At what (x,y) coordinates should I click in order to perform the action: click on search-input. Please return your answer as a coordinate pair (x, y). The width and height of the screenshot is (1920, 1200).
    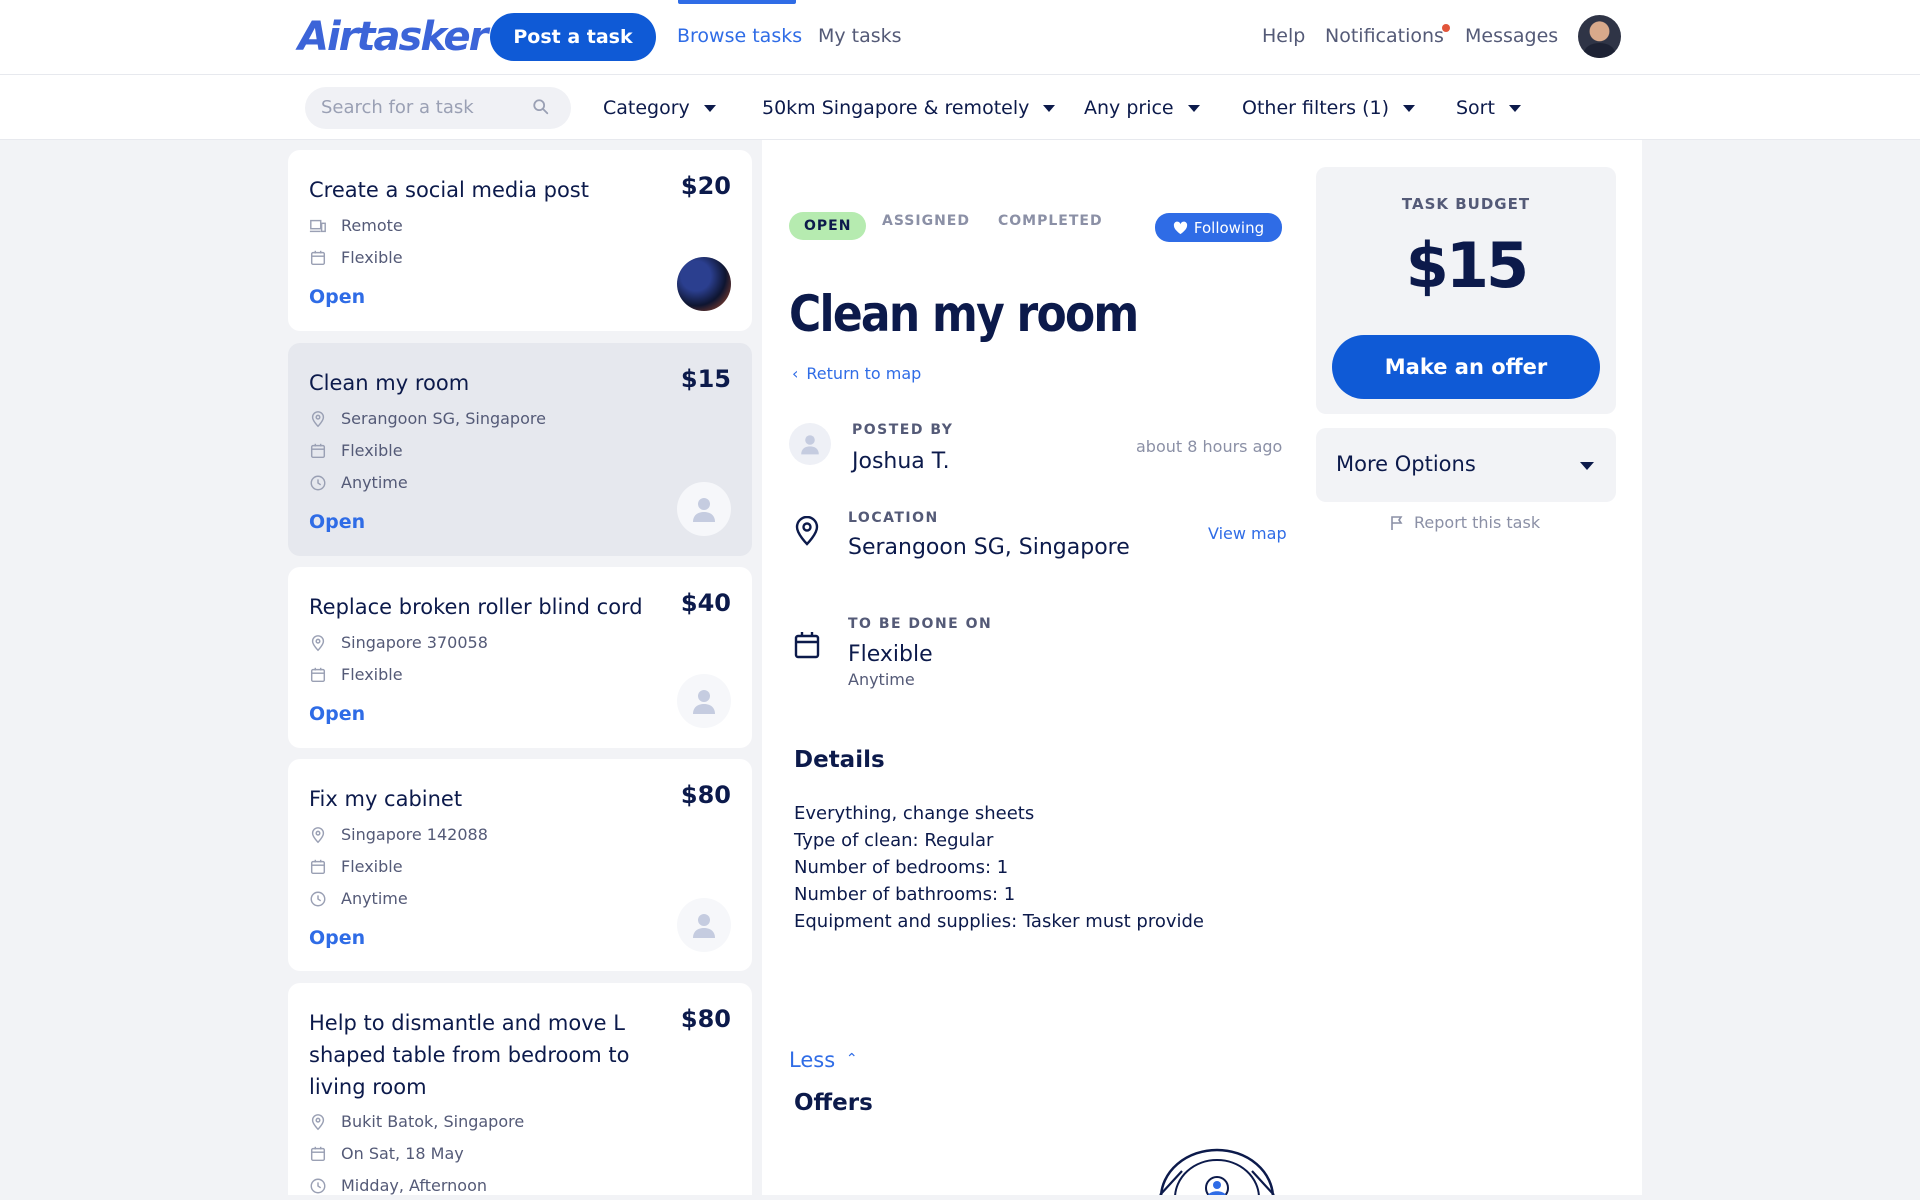
    Looking at the image, I should click on (421, 107).